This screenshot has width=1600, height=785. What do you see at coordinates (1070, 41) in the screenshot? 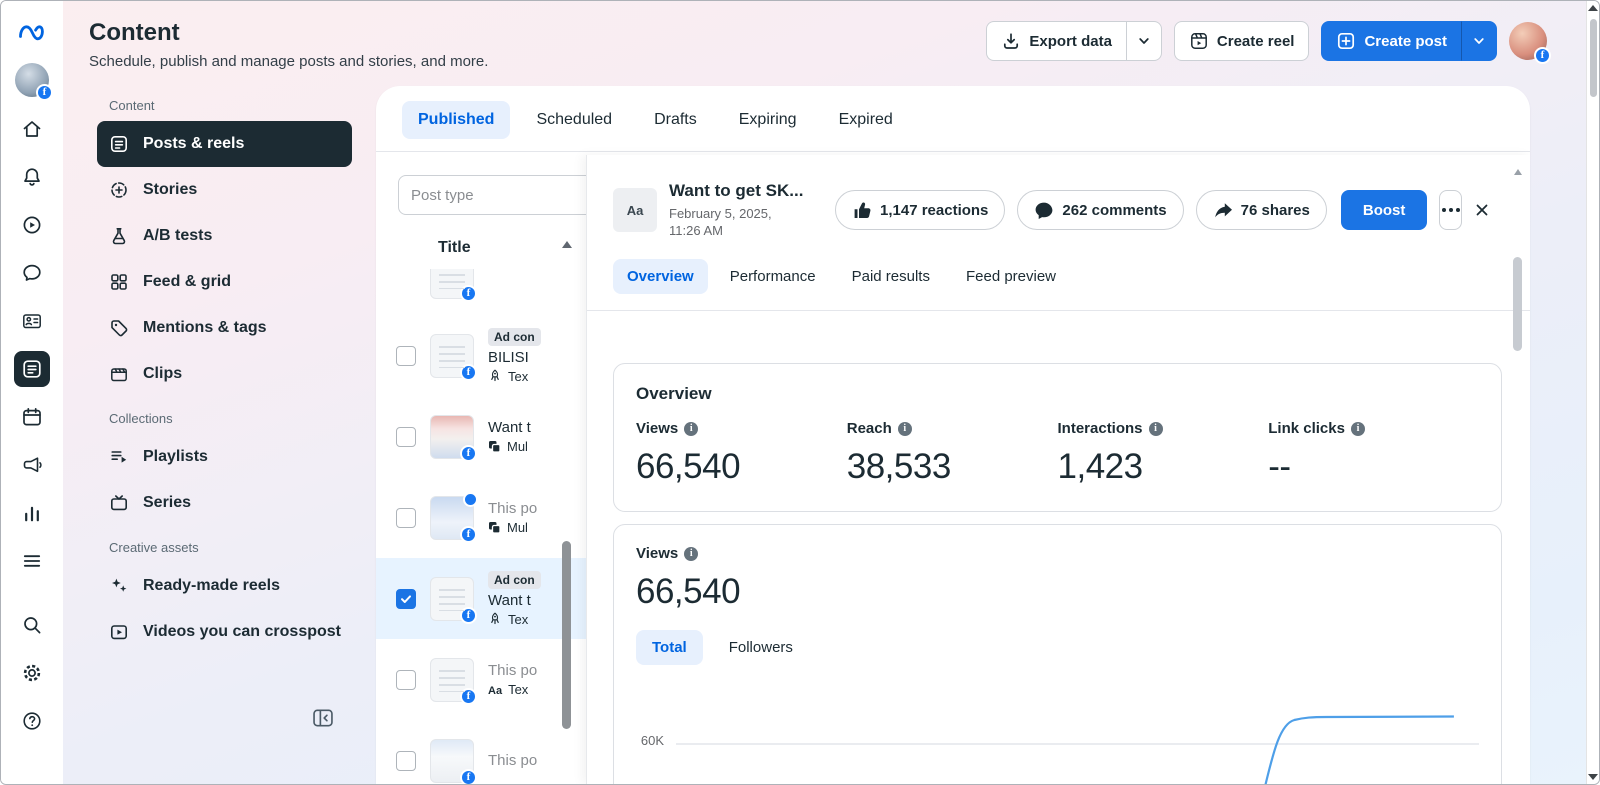
I see `export-data-label: Export data` at bounding box center [1070, 41].